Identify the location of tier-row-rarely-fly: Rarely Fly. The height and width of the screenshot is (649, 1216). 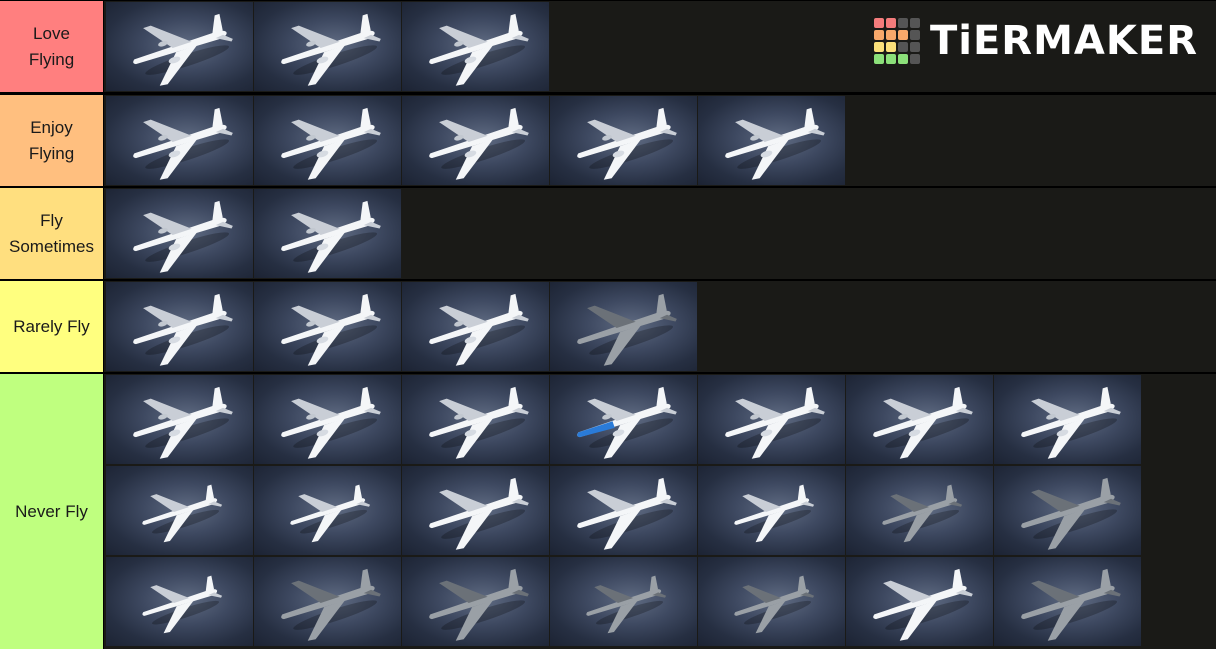
(608, 326).